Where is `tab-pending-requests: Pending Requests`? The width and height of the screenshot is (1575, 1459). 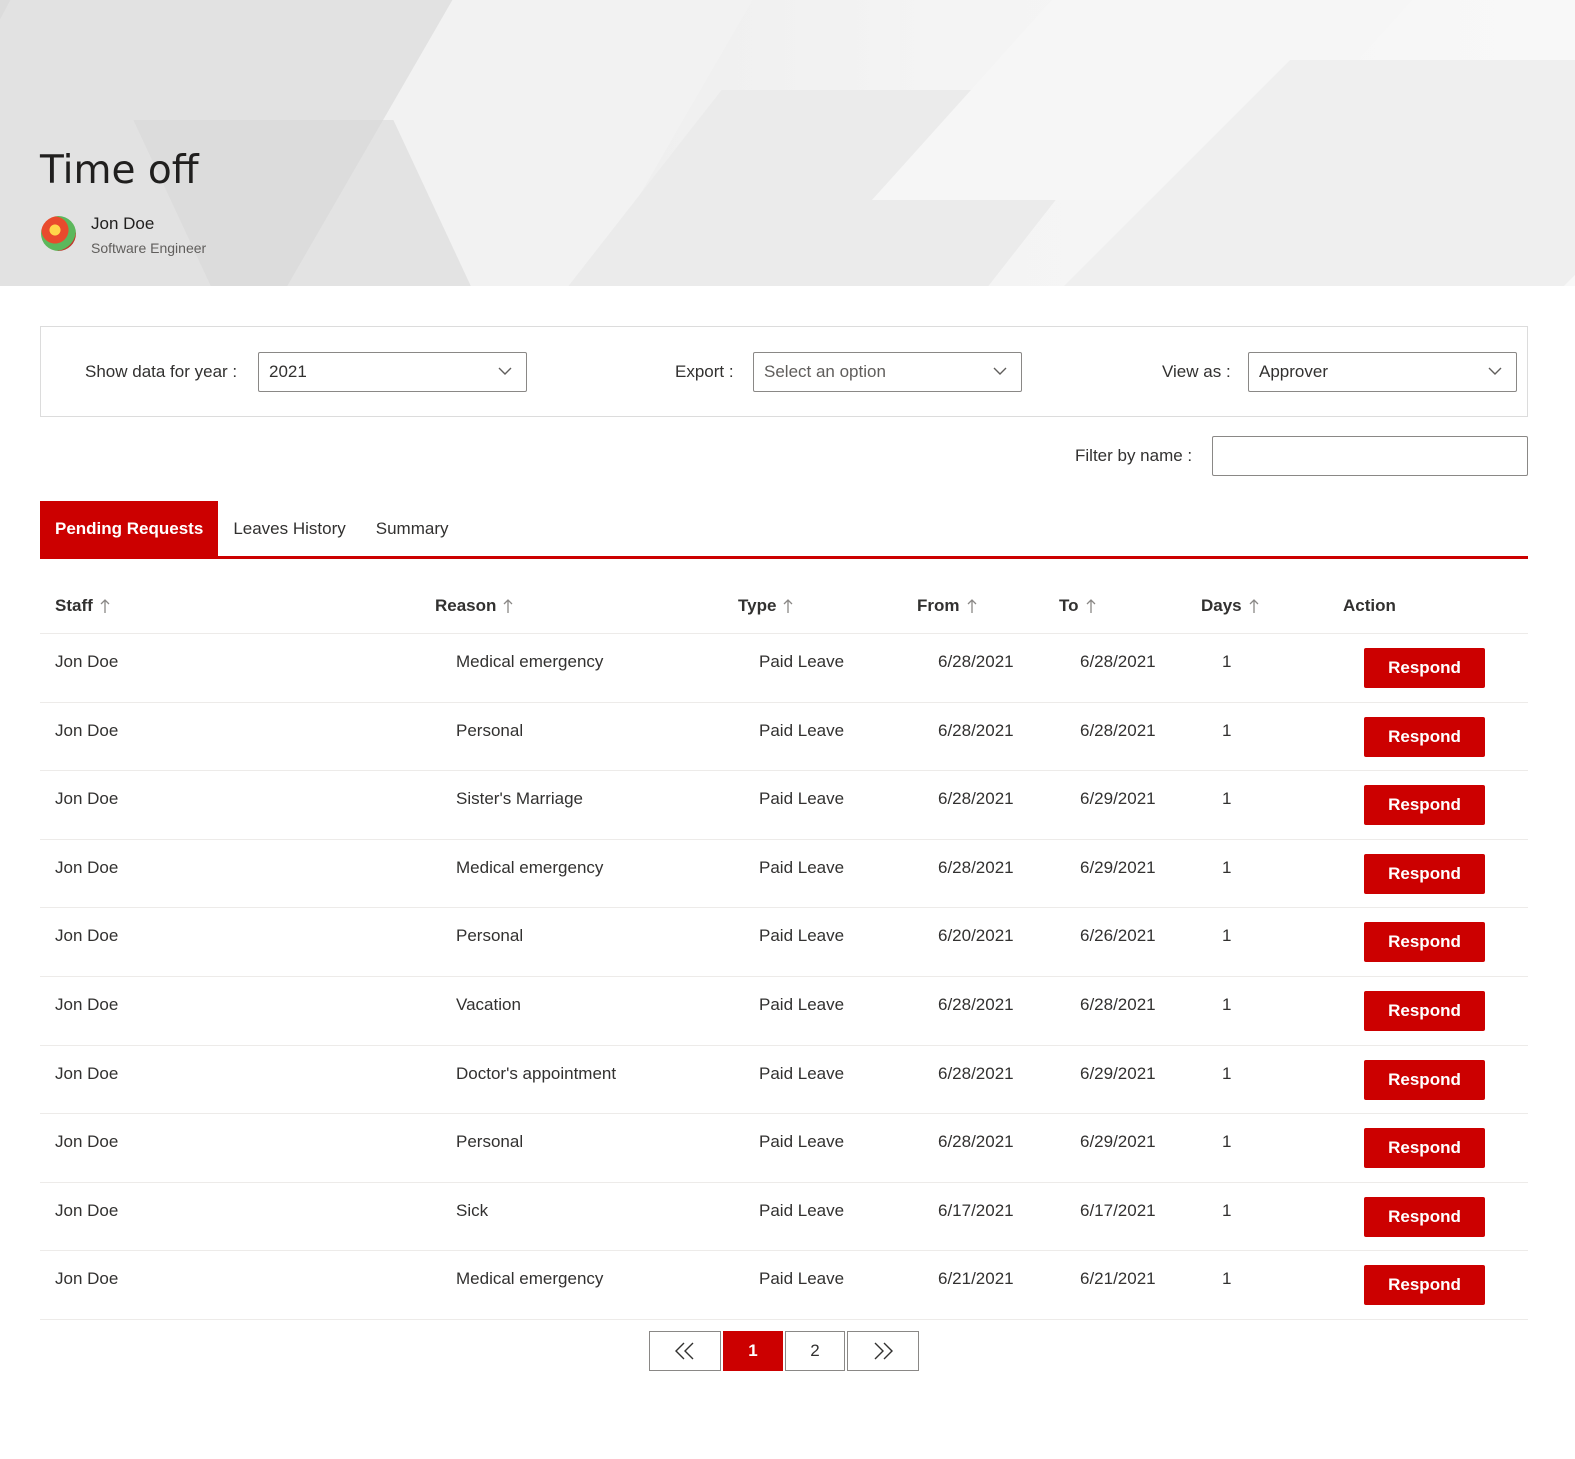
tab-pending-requests: Pending Requests is located at coordinates (129, 528).